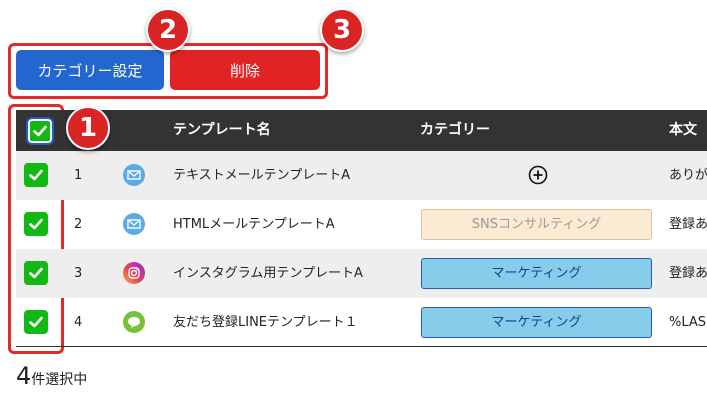  I want to click on table-row: 2 HTMLメールテンプレートA SNSコンサルティング 登録あ, so click(361, 224).